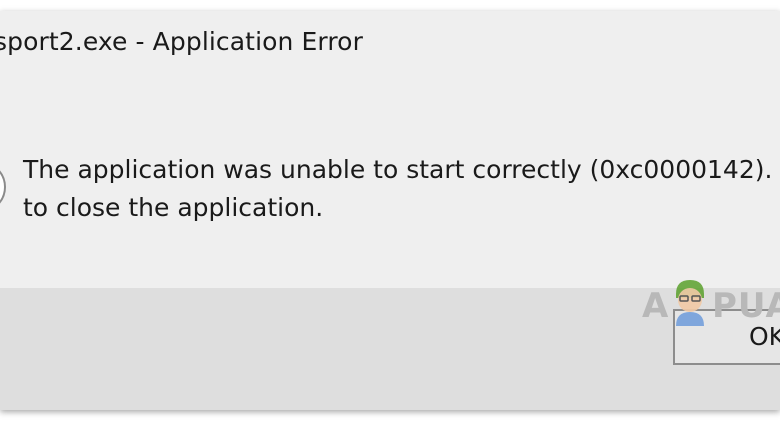 The width and height of the screenshot is (780, 422). What do you see at coordinates (726, 337) in the screenshot?
I see `ok-button: OK` at bounding box center [726, 337].